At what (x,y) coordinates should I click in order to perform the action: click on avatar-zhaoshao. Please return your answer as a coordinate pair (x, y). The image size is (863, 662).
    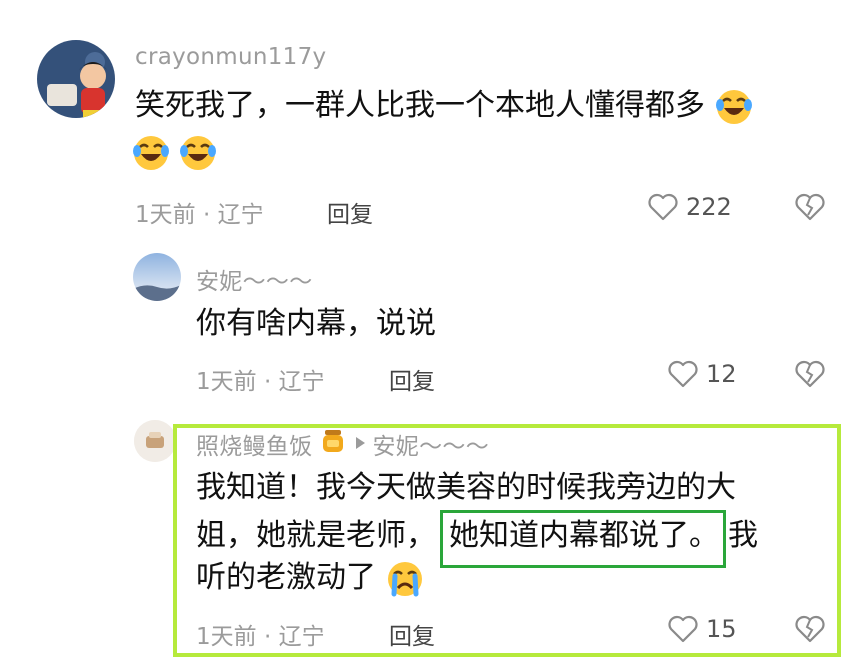
    Looking at the image, I should click on (155, 441).